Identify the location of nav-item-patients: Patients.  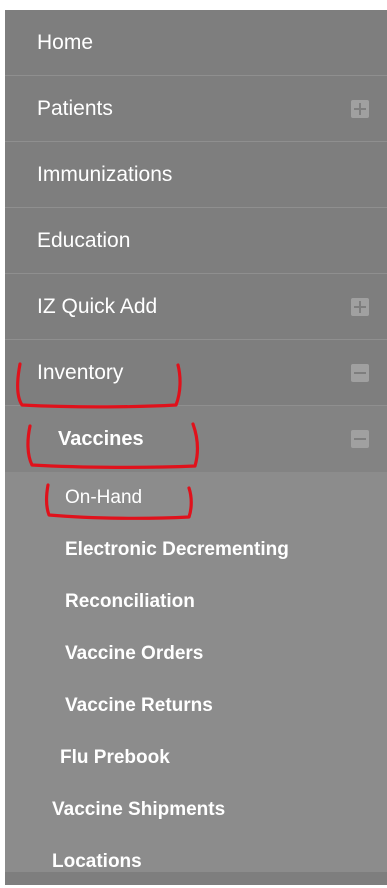
(196, 109).